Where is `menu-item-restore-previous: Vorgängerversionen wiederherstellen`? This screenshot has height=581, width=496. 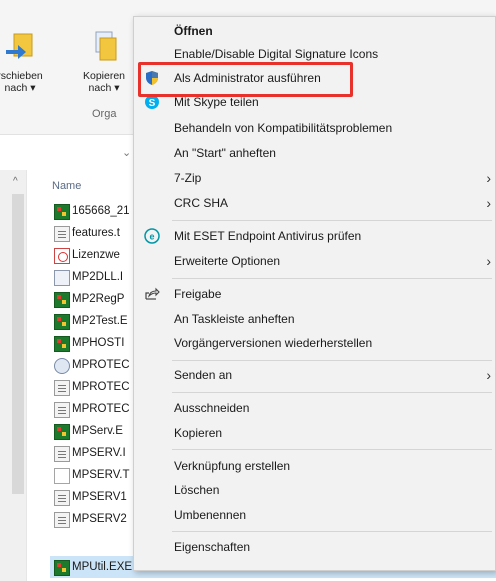
menu-item-restore-previous: Vorgängerversionen wiederherstellen is located at coordinates (314, 343).